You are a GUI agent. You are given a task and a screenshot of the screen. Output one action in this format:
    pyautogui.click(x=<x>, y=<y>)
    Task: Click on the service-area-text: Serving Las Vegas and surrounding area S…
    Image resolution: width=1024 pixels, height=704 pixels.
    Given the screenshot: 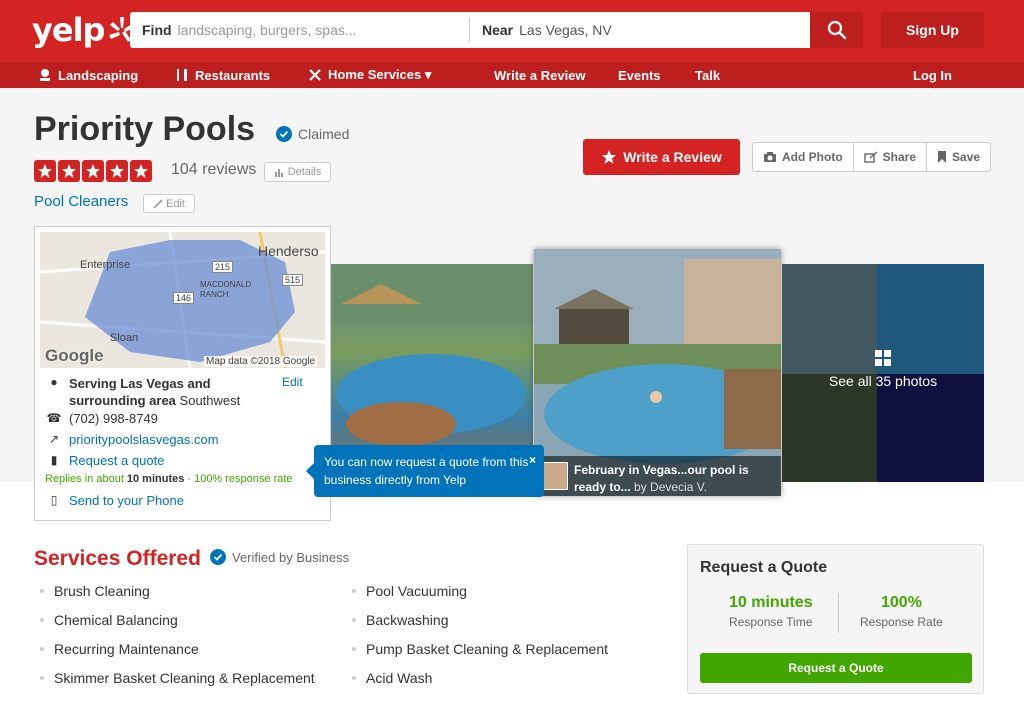 What is the action you would take?
    pyautogui.click(x=171, y=392)
    